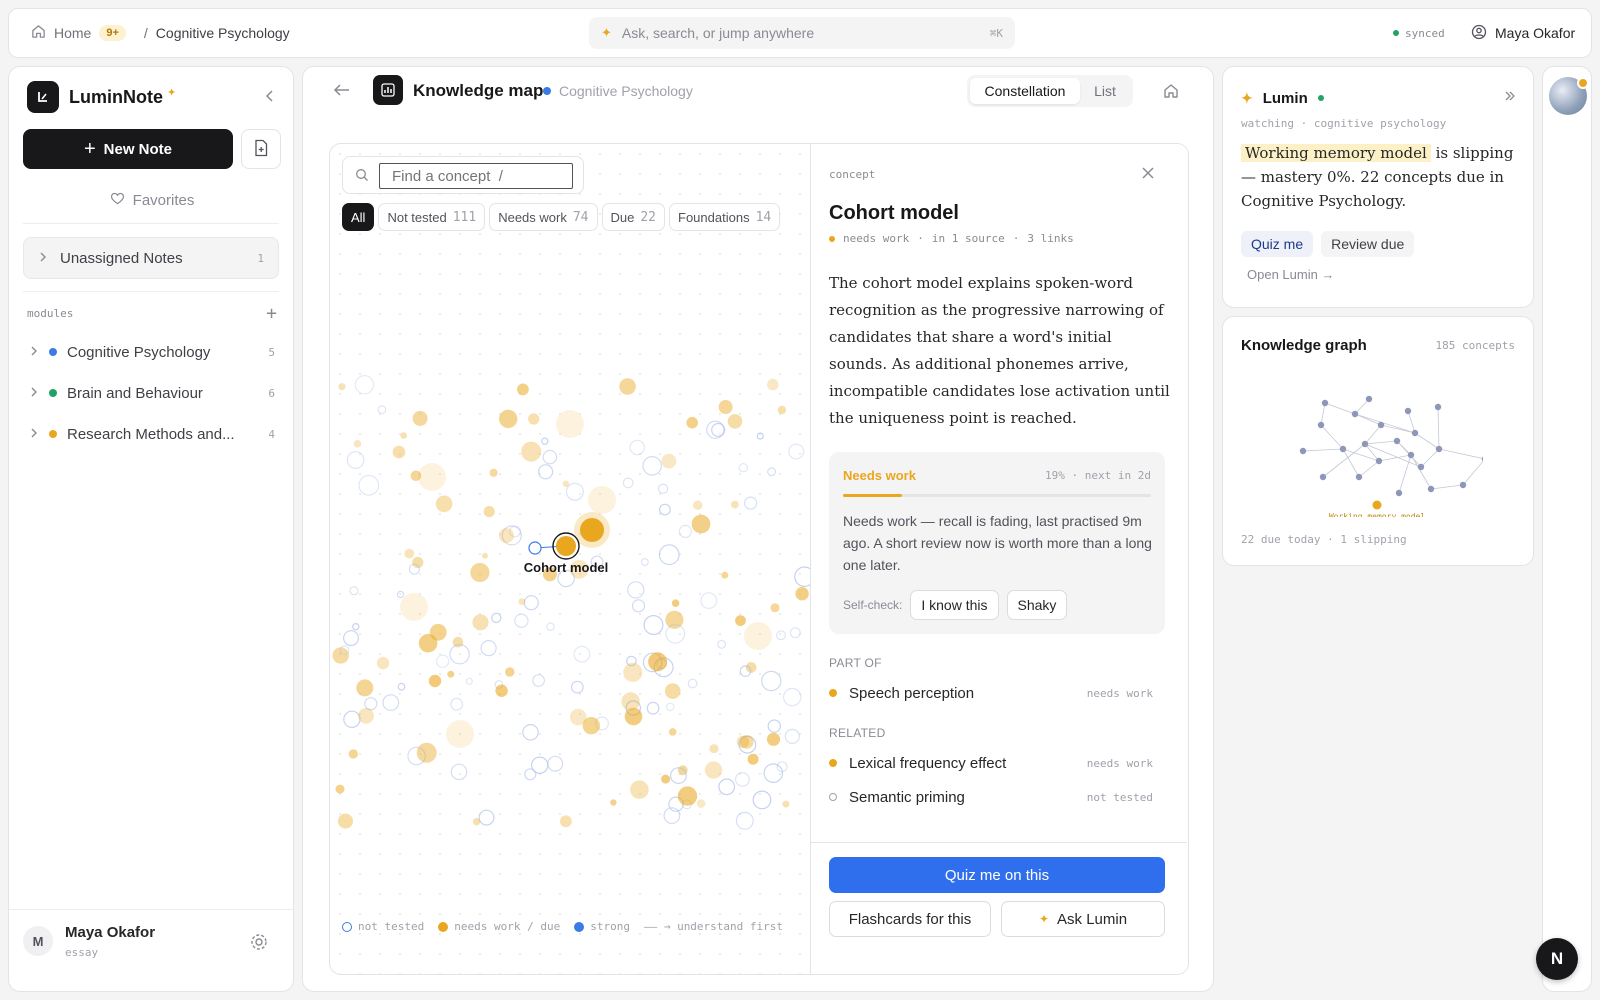  I want to click on concept-search-input, so click(476, 176).